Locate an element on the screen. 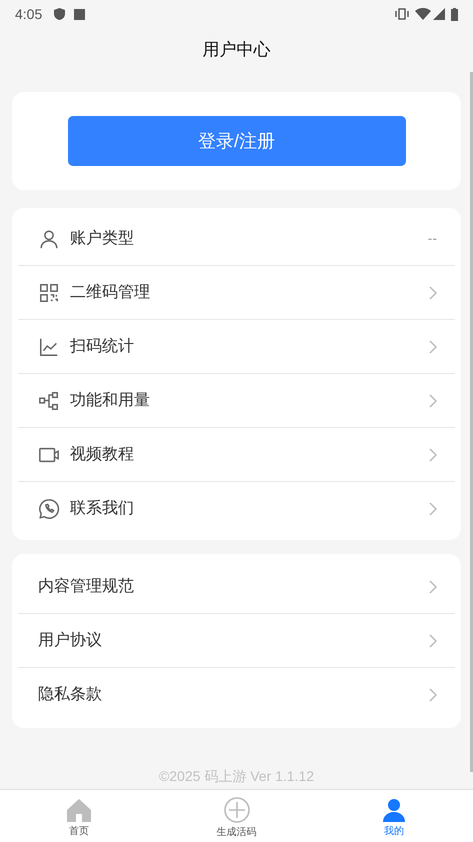 The height and width of the screenshot is (842, 473). status-time: 4:05 is located at coordinates (28, 14).